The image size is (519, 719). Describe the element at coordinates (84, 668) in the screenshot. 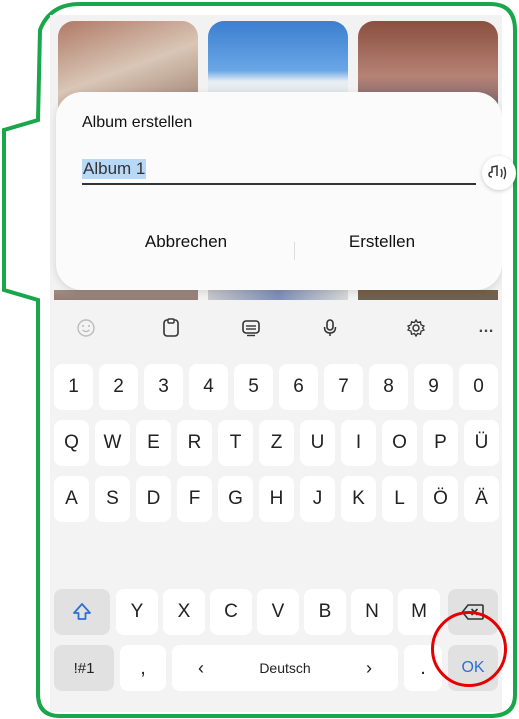

I see `symbols-key: !#1` at that location.